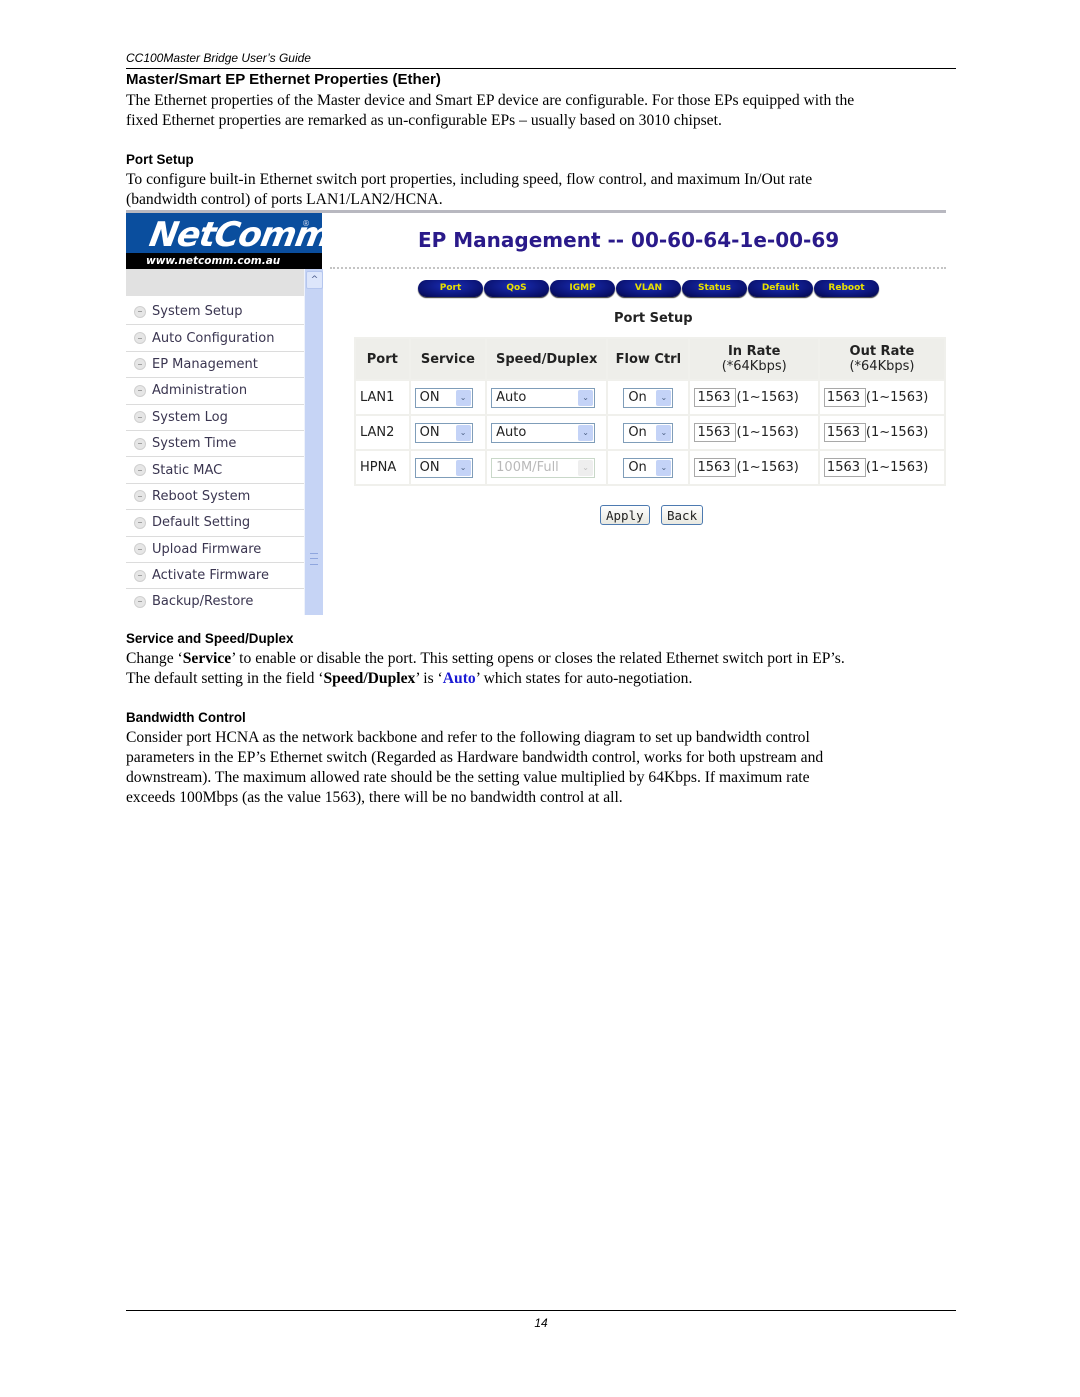  I want to click on sidebar-item-system-log: System Log, so click(215, 418).